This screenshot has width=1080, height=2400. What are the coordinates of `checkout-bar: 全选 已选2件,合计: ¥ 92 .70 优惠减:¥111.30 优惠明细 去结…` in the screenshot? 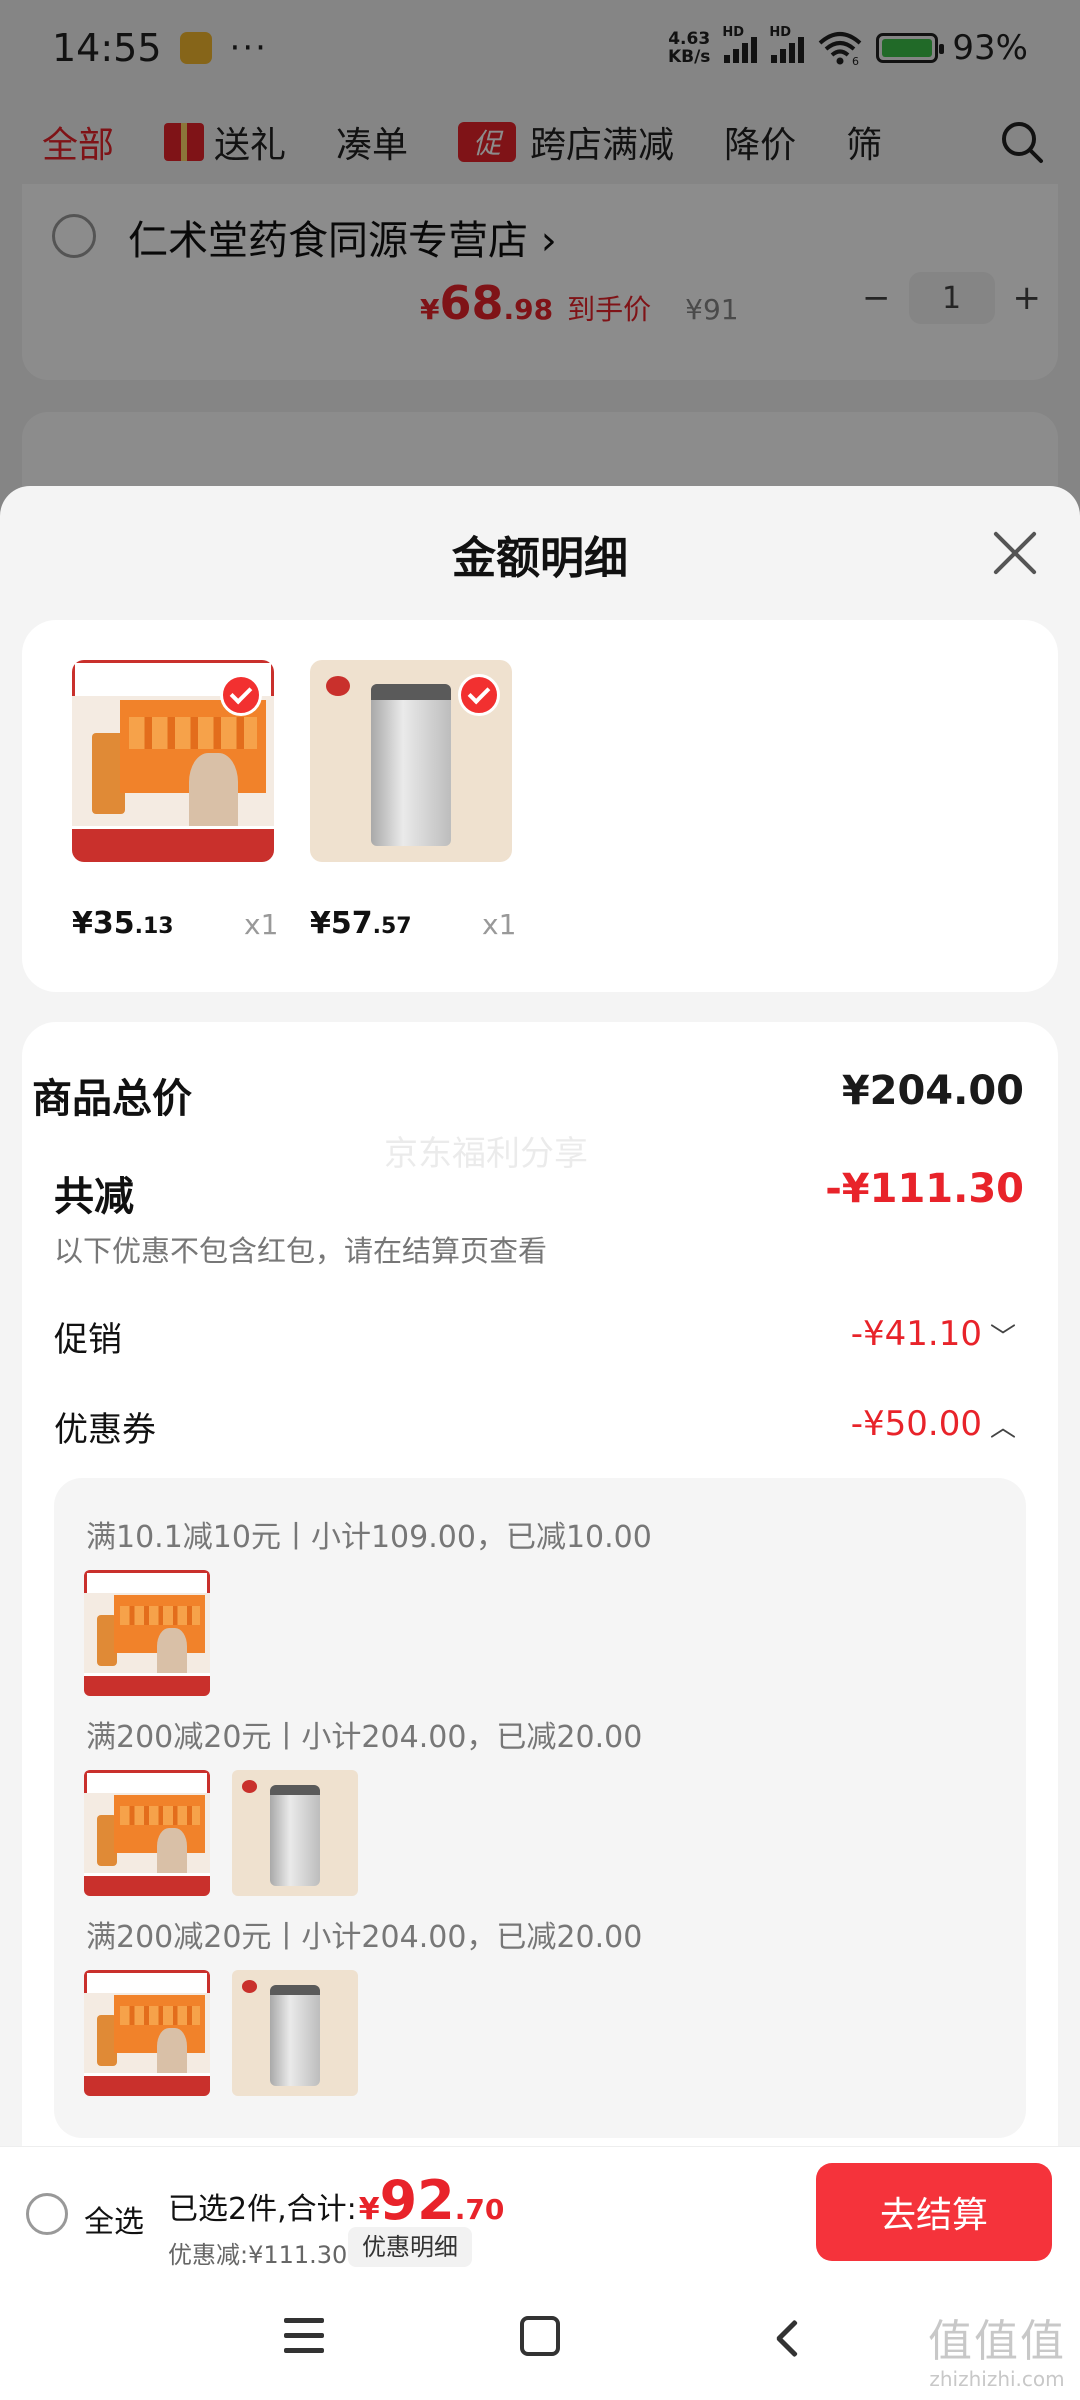 It's located at (540, 2211).